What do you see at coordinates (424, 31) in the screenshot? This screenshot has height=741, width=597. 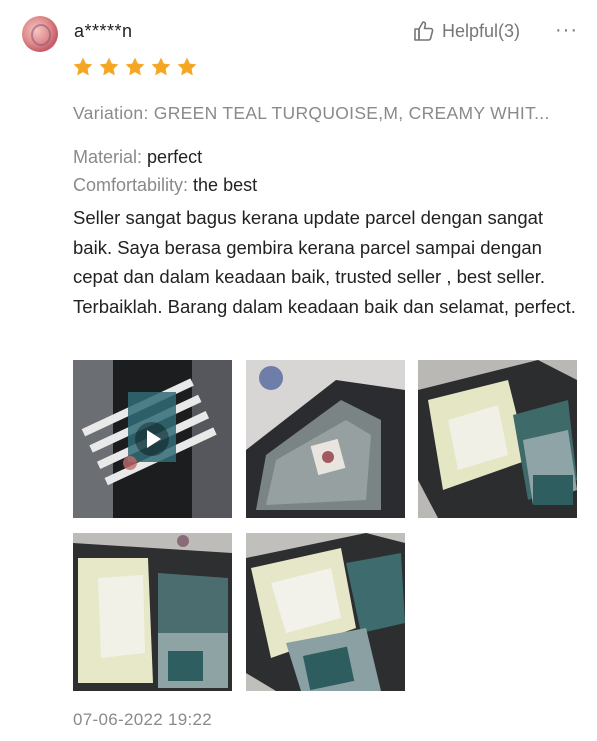 I see `thumbs-up-icon` at bounding box center [424, 31].